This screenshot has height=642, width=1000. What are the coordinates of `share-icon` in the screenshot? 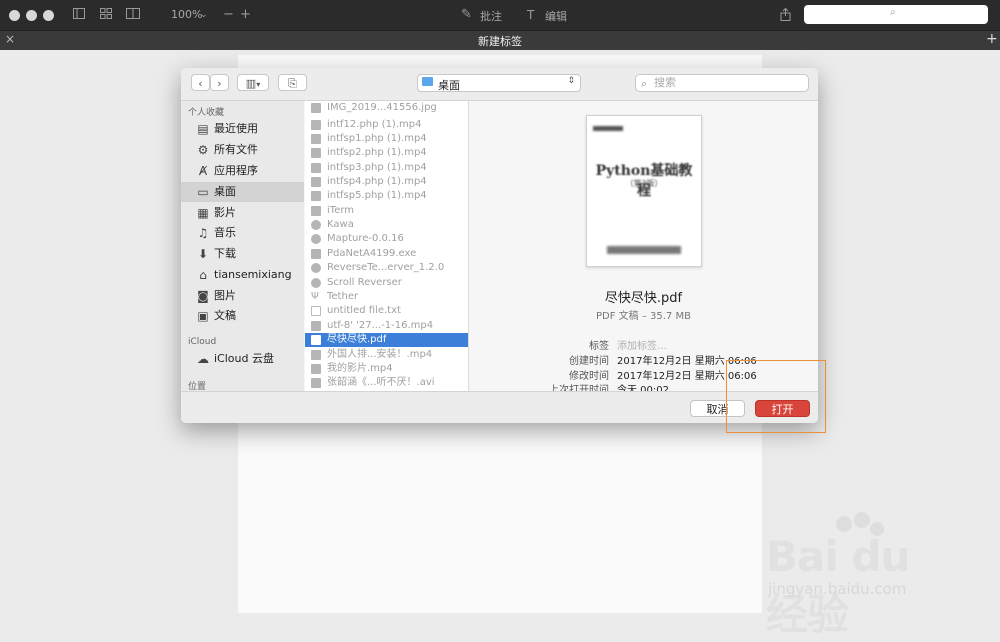 It's located at (785, 16).